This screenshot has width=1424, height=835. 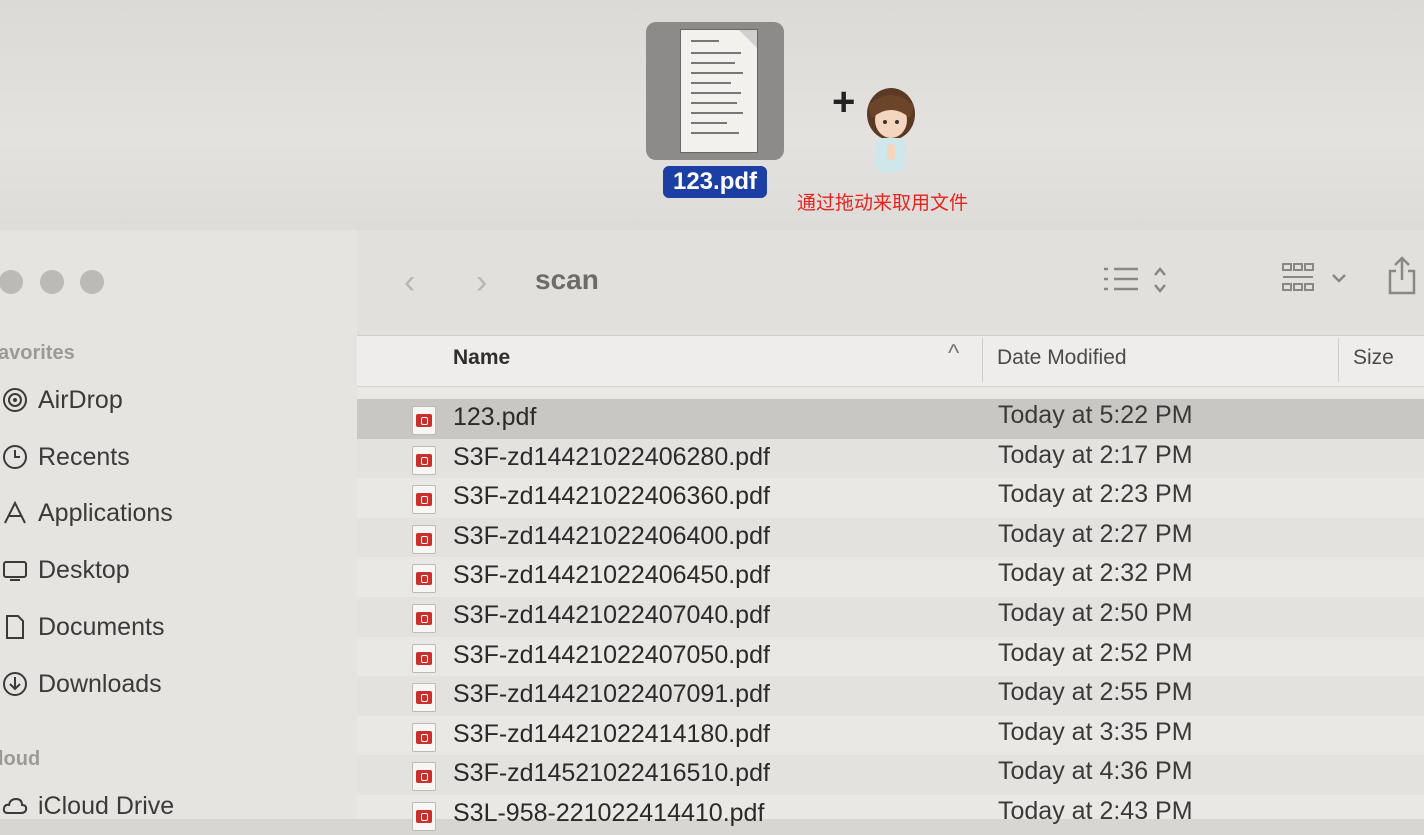 I want to click on sidebar-section-icloud: loud, so click(x=20, y=759).